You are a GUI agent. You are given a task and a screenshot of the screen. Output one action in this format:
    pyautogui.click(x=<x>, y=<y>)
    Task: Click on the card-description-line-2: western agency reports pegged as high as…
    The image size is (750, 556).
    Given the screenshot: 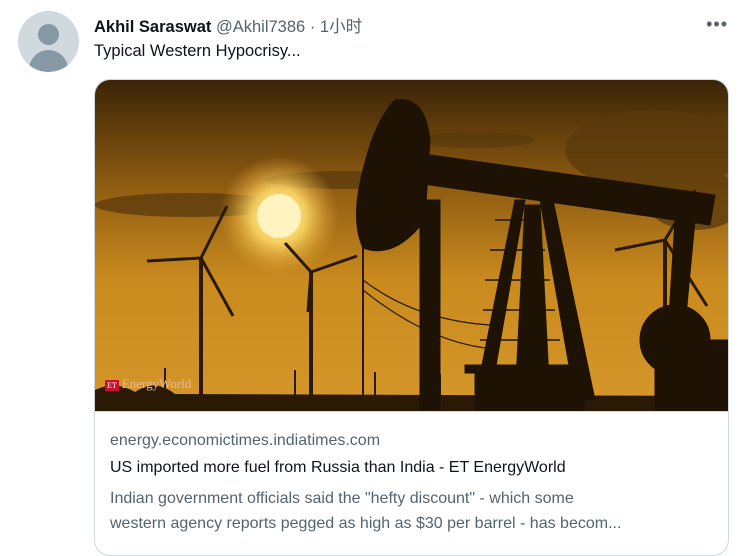 What is the action you would take?
    pyautogui.click(x=366, y=523)
    